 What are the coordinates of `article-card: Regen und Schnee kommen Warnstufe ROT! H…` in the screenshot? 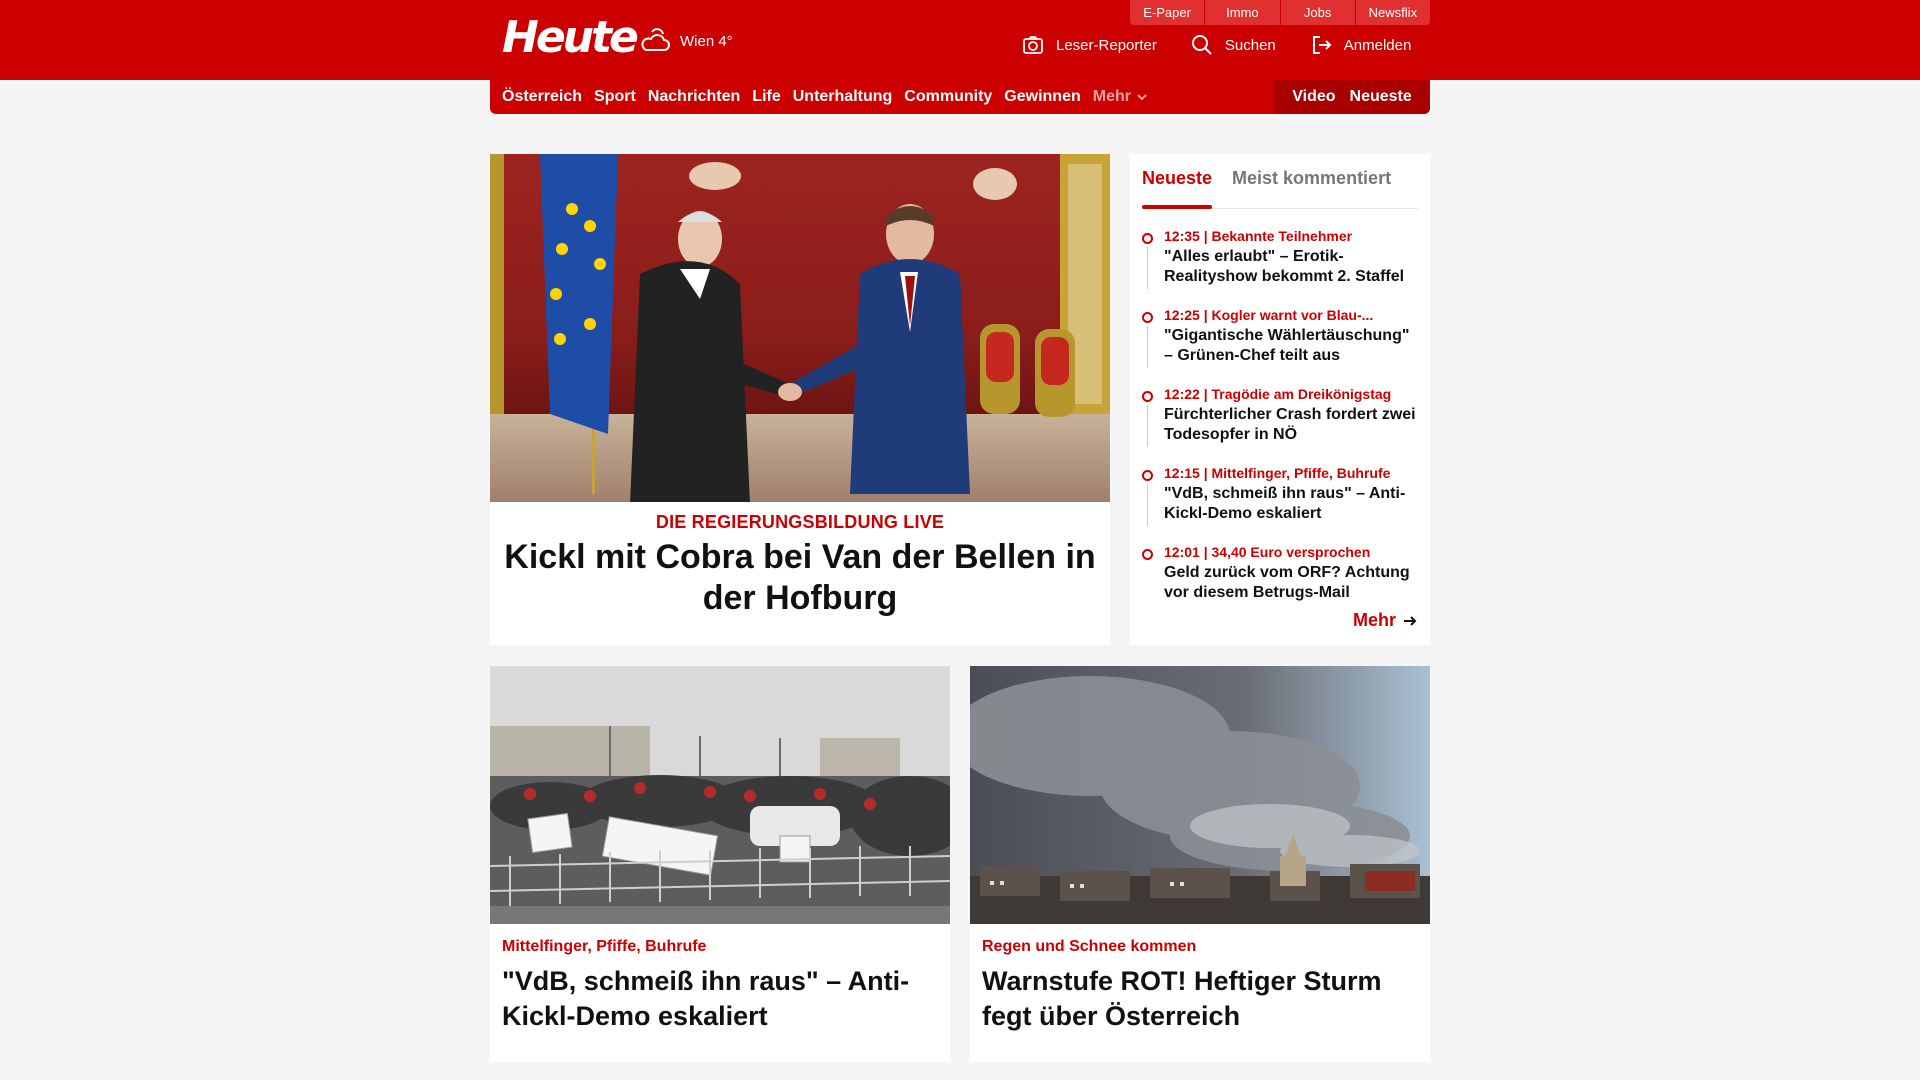 It's located at (1200, 864).